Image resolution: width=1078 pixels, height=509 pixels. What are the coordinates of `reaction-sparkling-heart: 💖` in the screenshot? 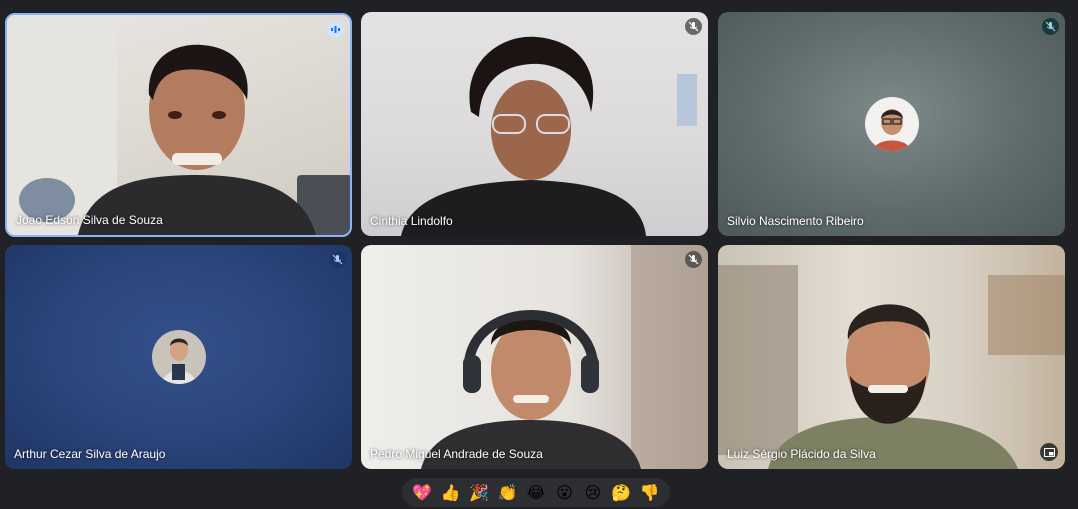 It's located at (422, 493).